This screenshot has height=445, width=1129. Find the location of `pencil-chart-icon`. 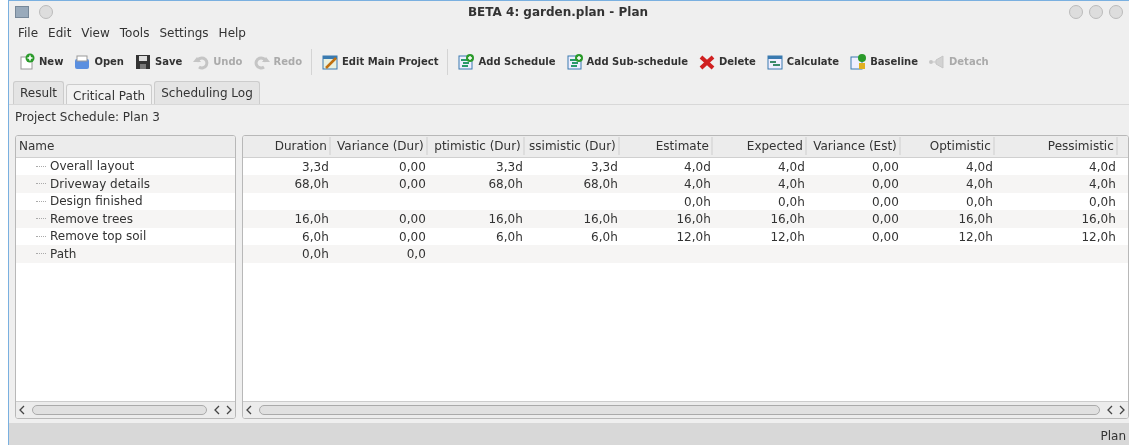

pencil-chart-icon is located at coordinates (330, 61).